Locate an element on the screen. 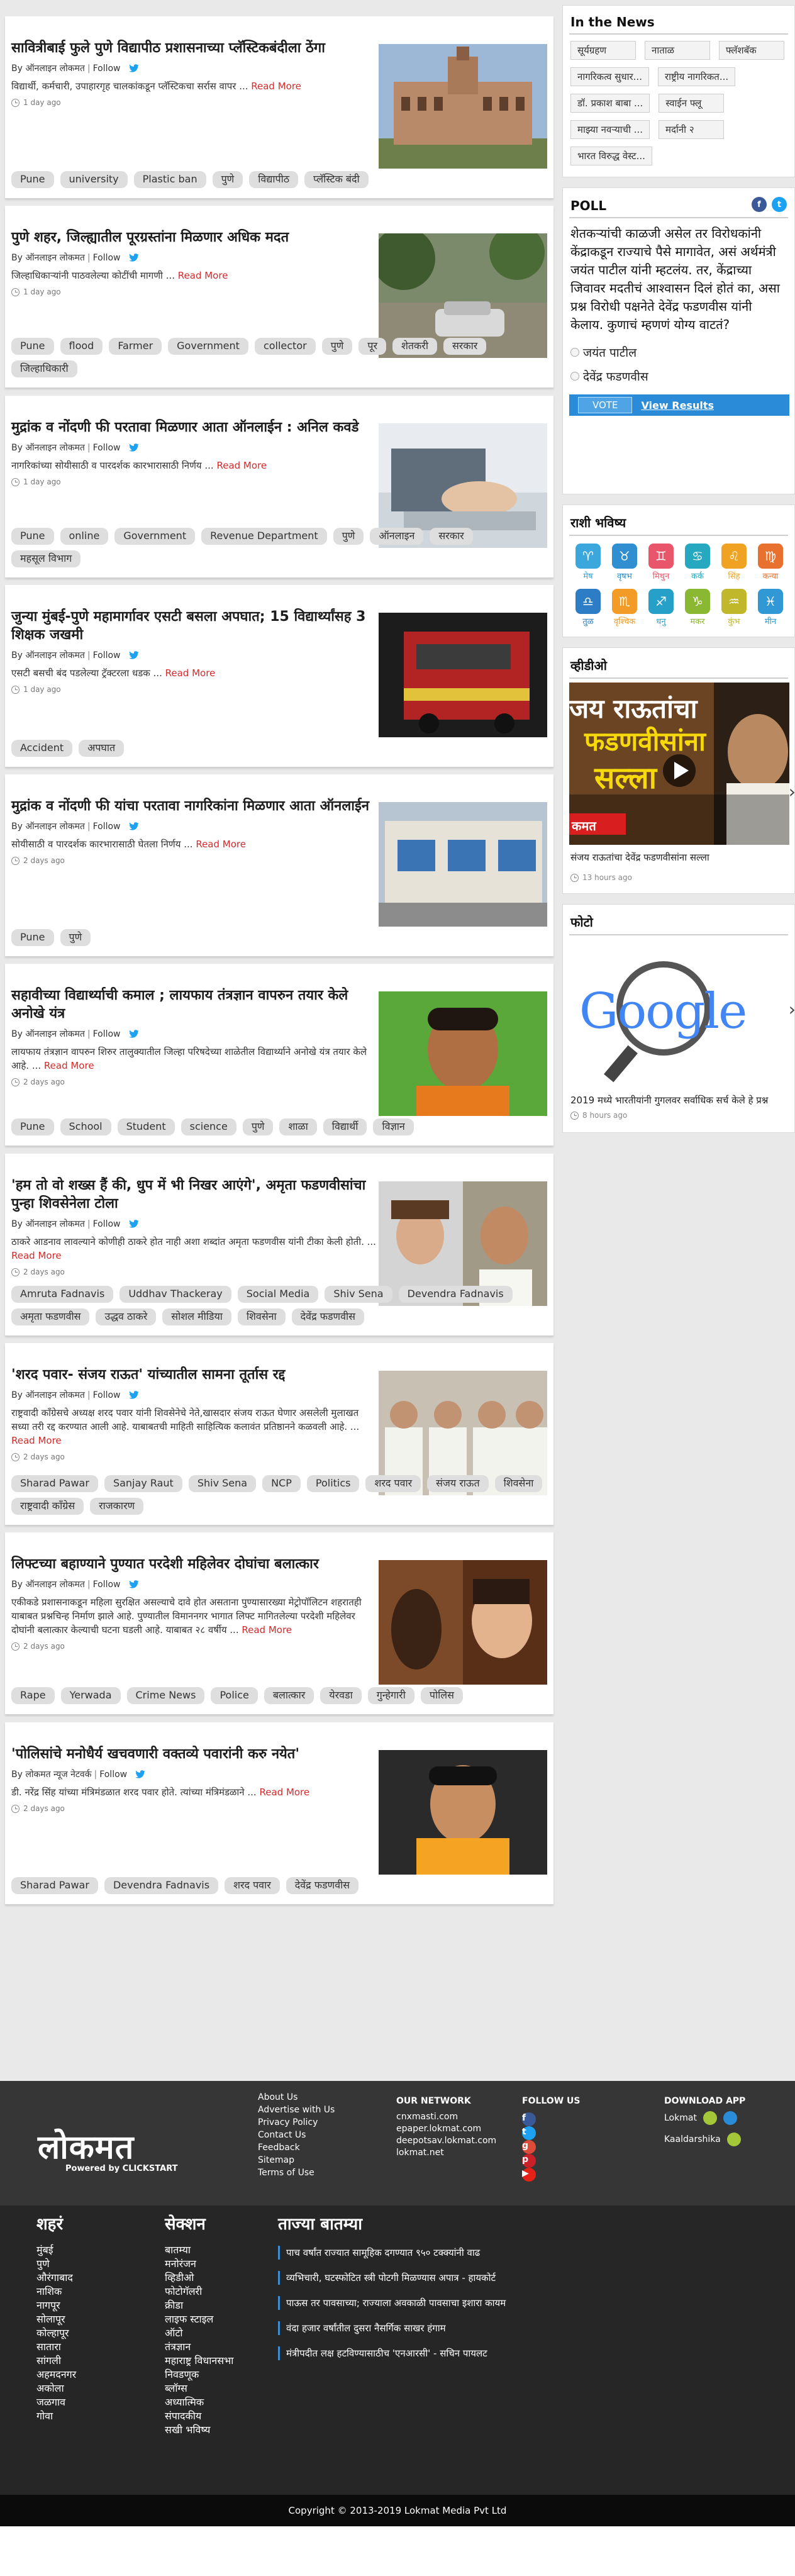 The image size is (795, 2576). tag-chip: शेतकरी is located at coordinates (415, 346).